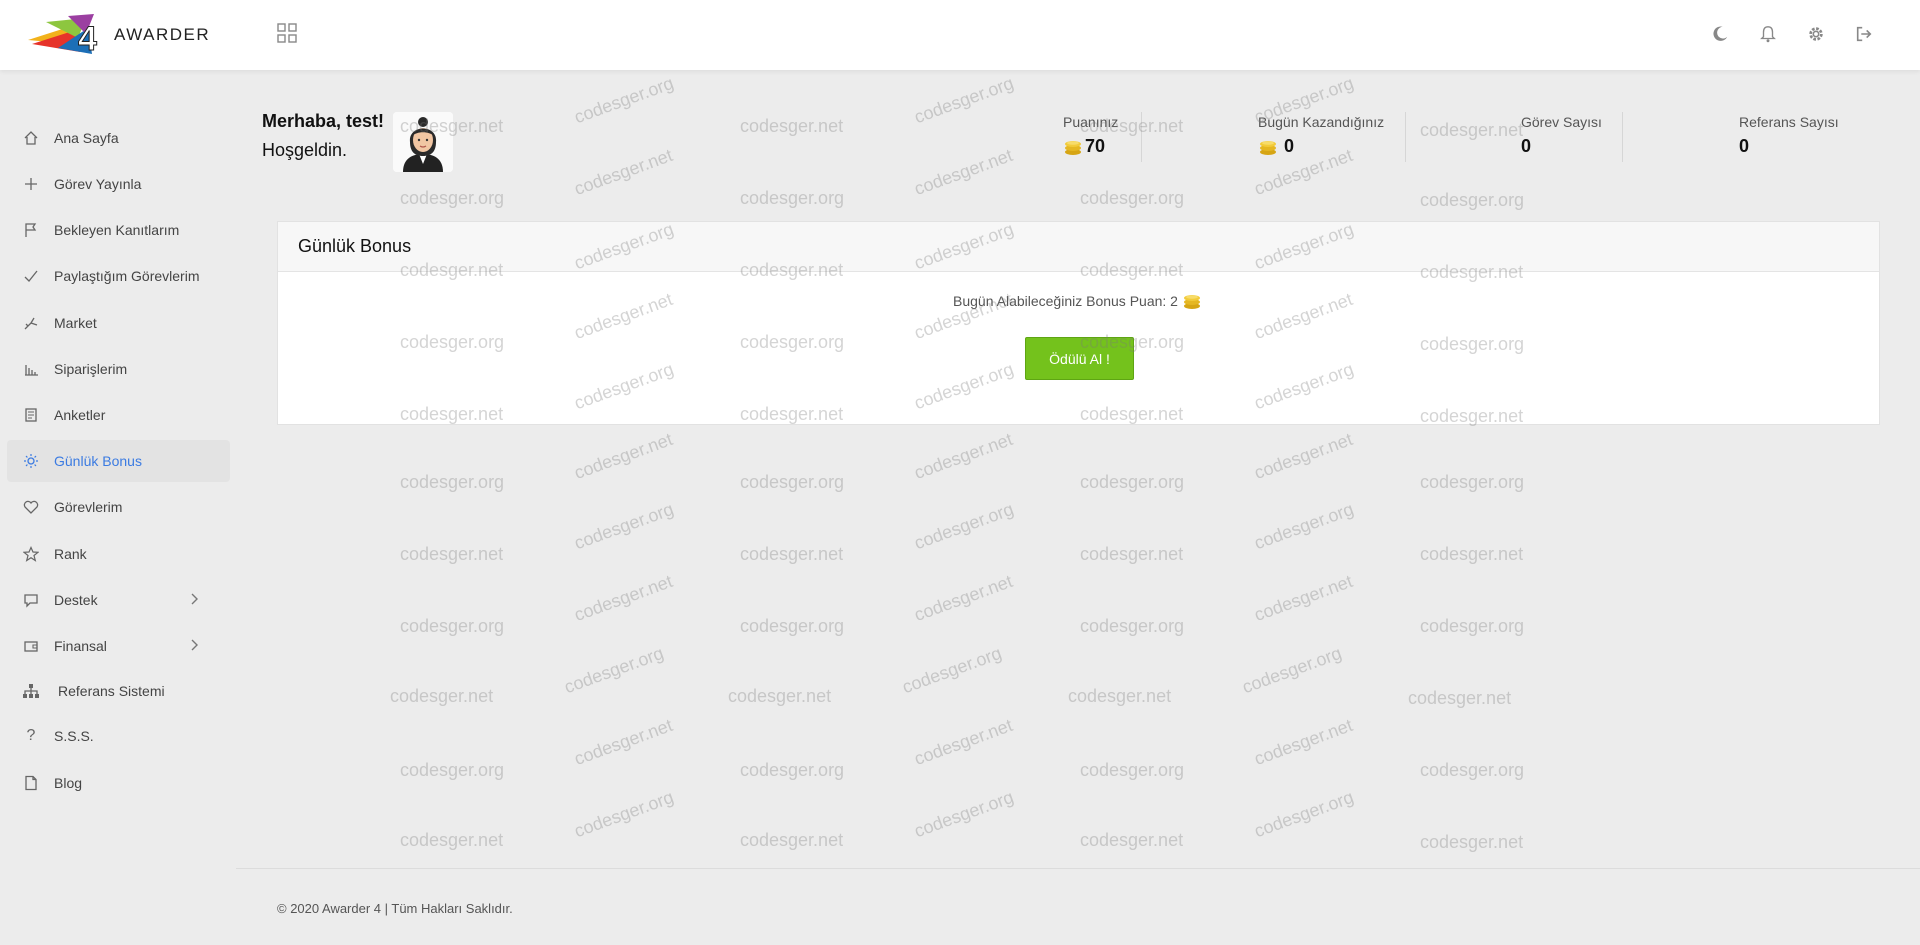  What do you see at coordinates (1065, 301) in the screenshot?
I see `bonus-text: Bugün Alabileceğiniz Bonus Puan: 2` at bounding box center [1065, 301].